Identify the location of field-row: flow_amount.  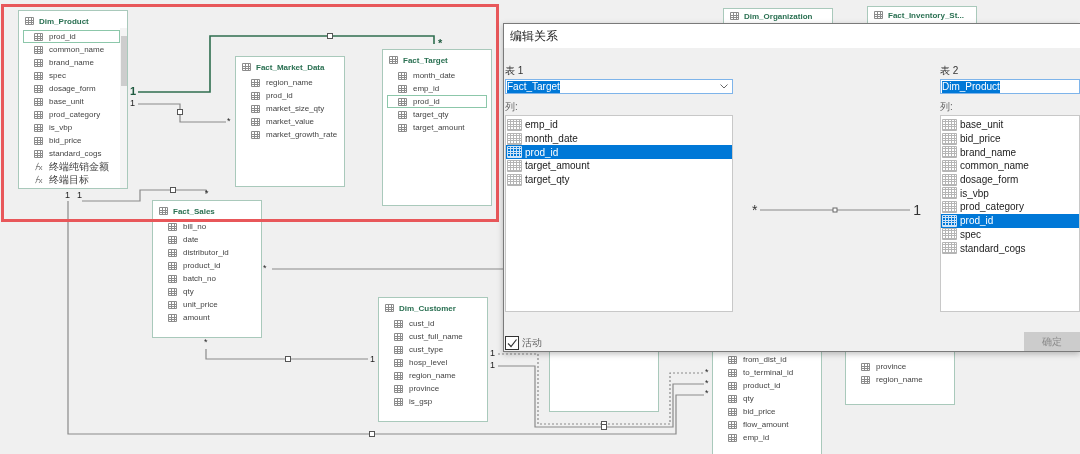
(767, 424).